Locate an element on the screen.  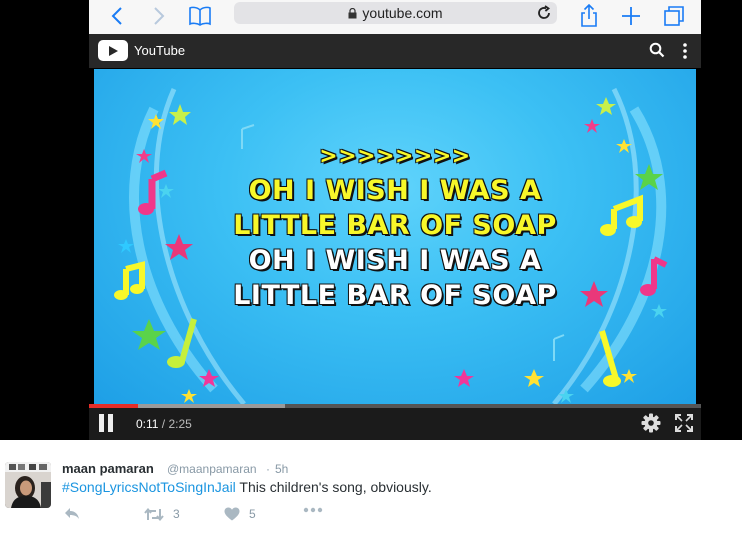
new-tab-button is located at coordinates (631, 16).